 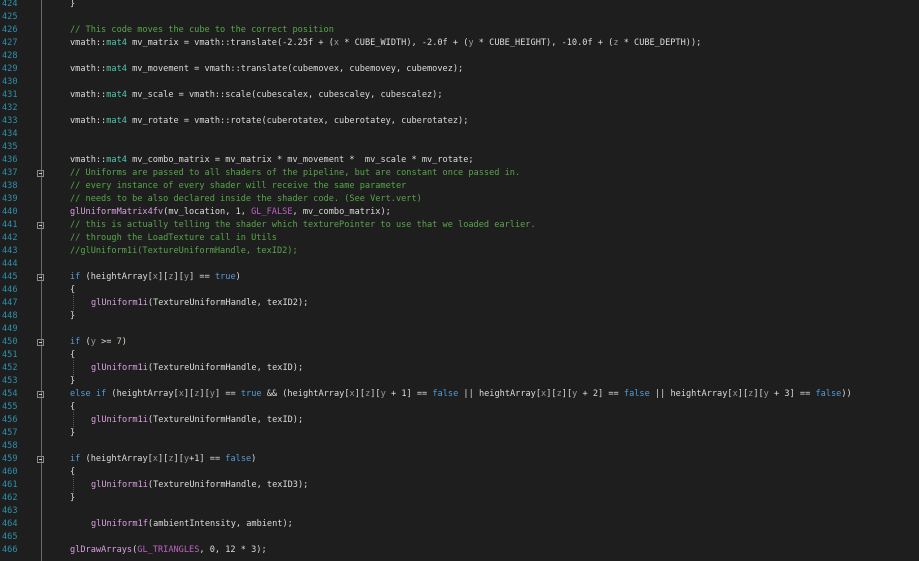 I want to click on line-number: 437, so click(x=10, y=173).